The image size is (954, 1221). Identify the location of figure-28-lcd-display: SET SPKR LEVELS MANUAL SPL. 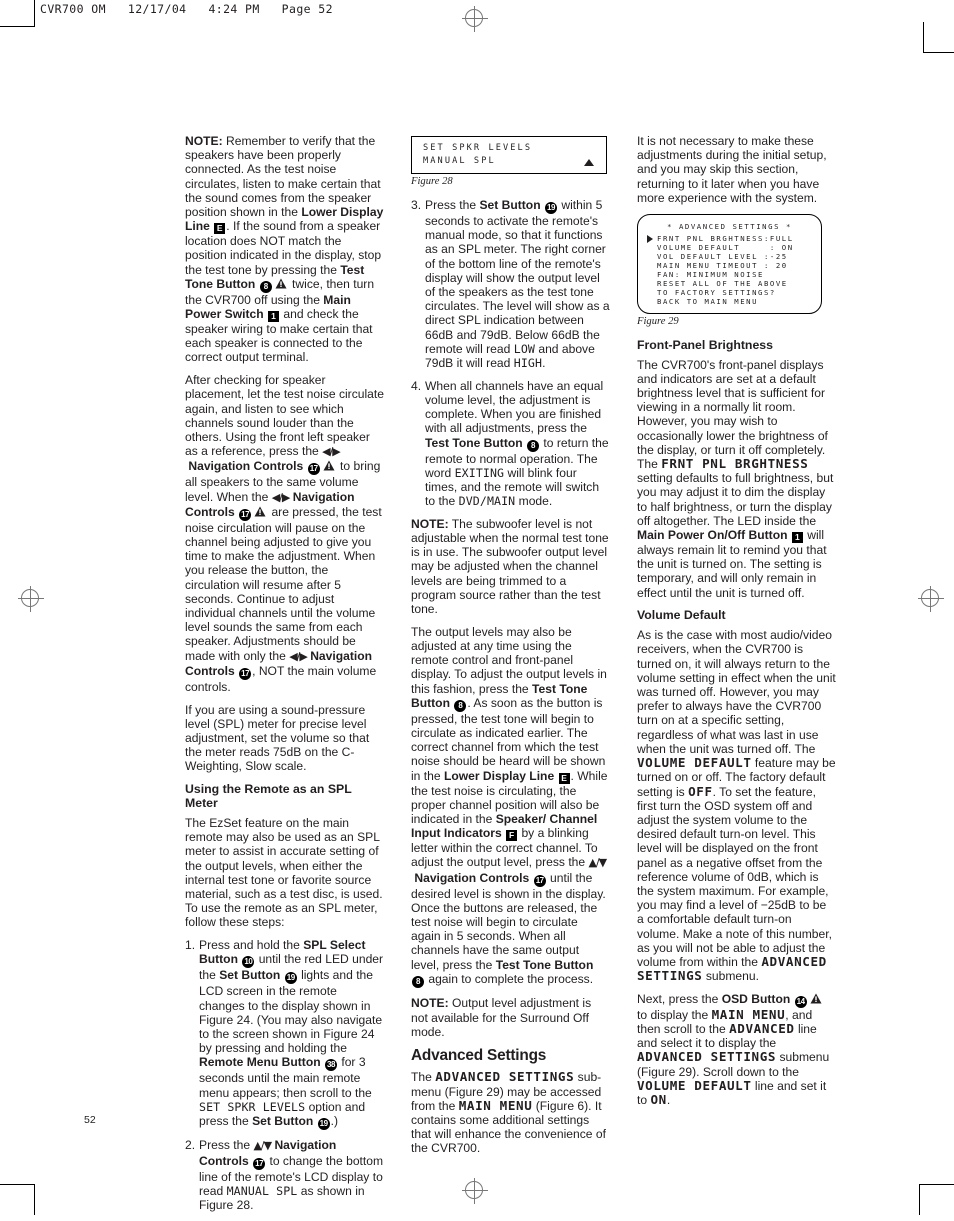
(509, 155).